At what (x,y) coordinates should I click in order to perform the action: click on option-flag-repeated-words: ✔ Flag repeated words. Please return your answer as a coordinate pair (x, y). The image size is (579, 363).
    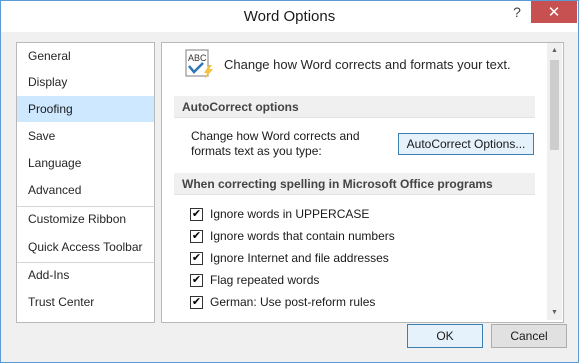
    Looking at the image, I should click on (254, 280).